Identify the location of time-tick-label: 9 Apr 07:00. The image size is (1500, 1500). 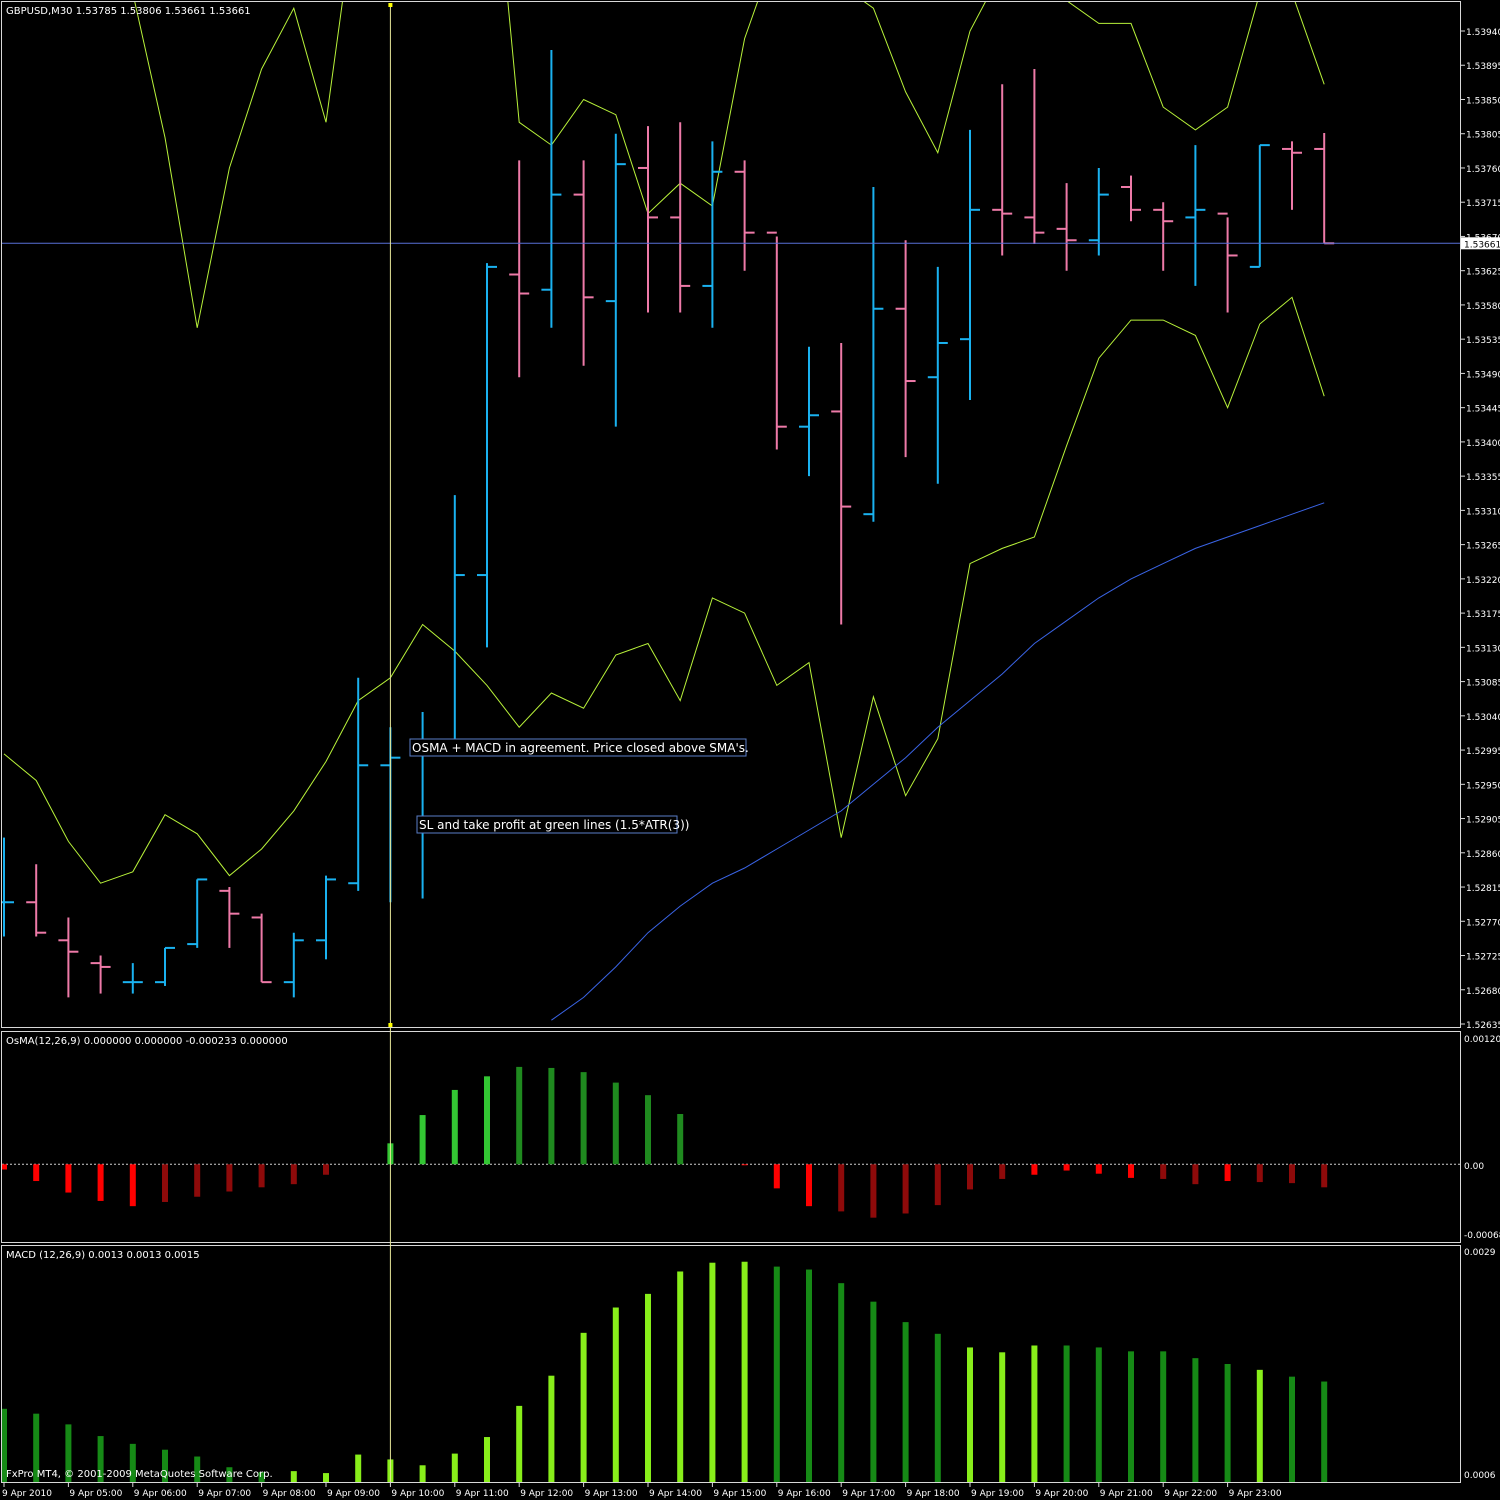
(224, 1494).